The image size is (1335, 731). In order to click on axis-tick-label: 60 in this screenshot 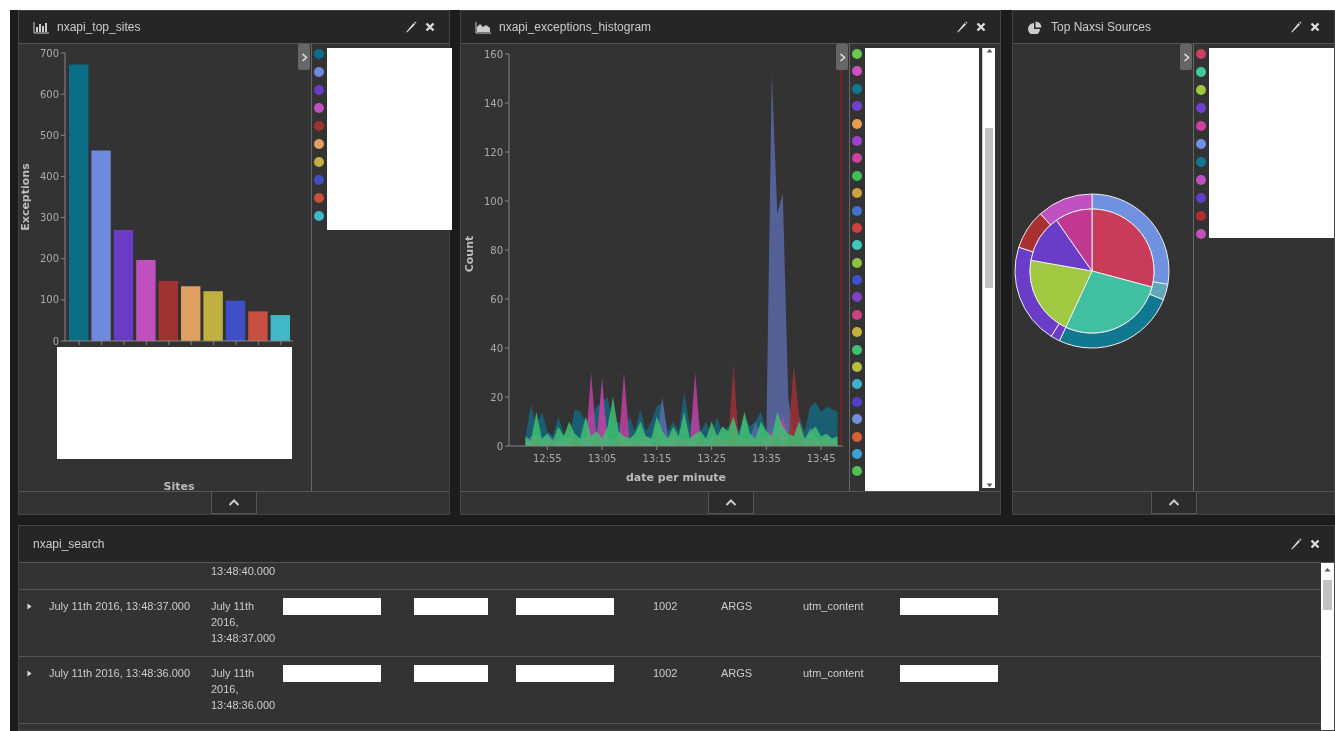, I will do `click(496, 299)`.